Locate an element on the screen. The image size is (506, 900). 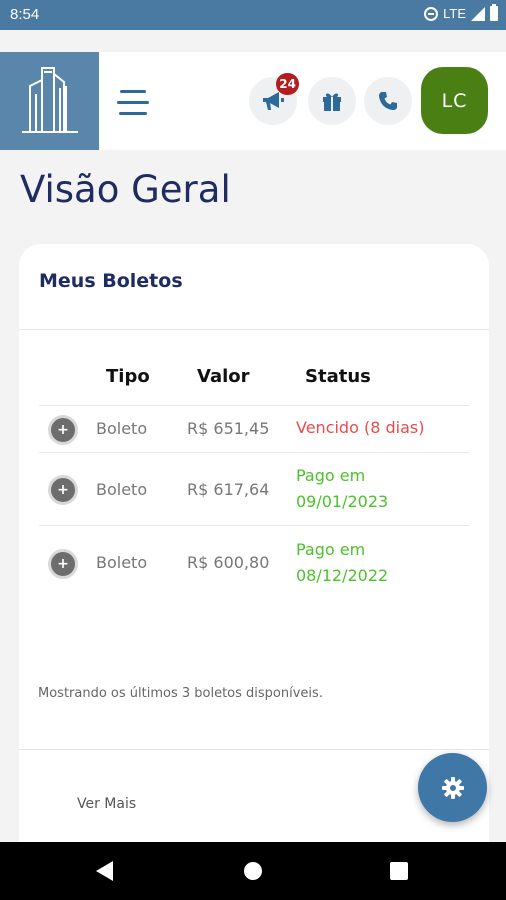
app-header: 24 LC is located at coordinates (253, 101).